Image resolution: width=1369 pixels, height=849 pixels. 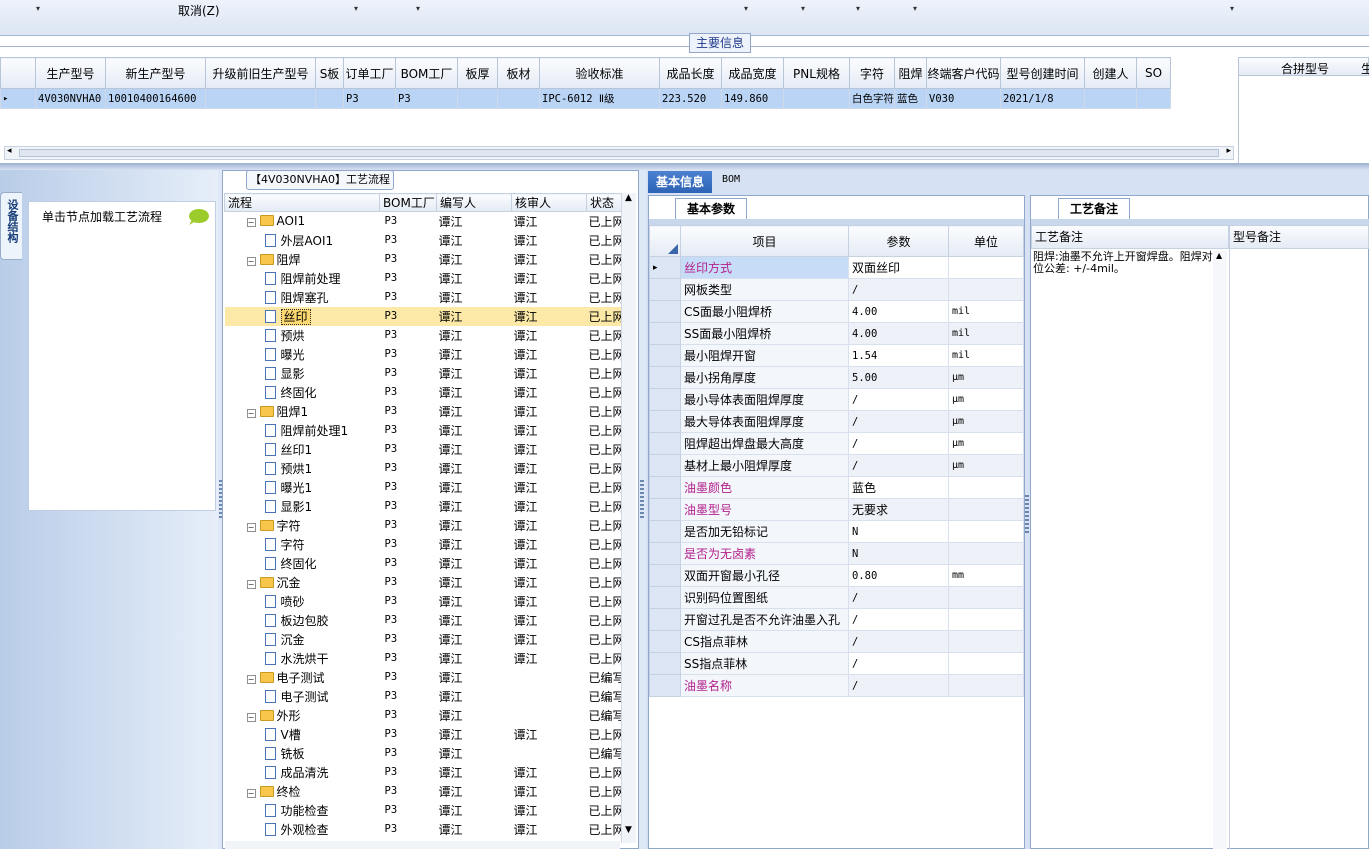 I want to click on tree-node: 沉金, so click(x=302, y=639).